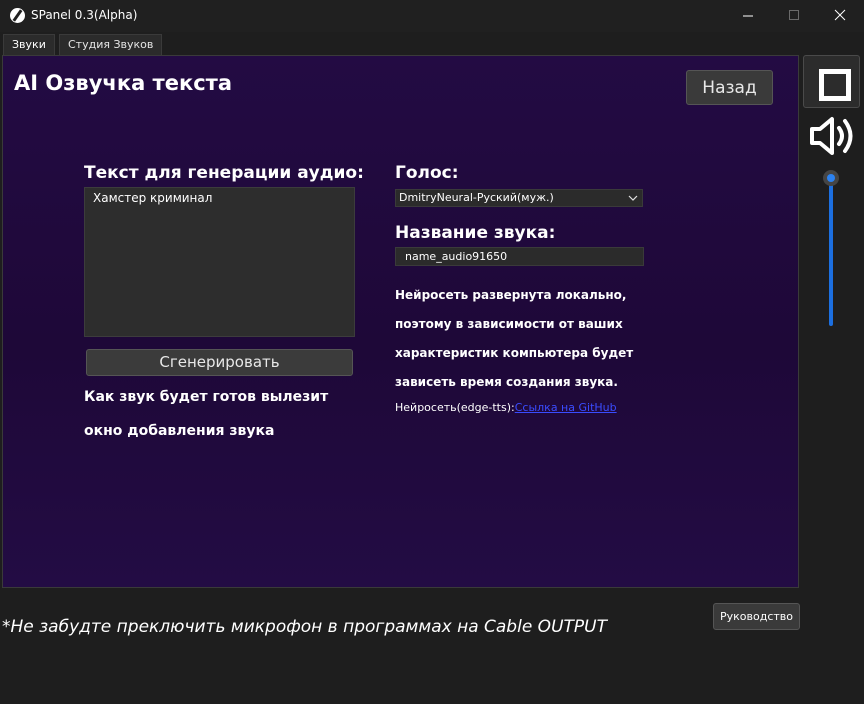  Describe the element at coordinates (427, 173) in the screenshot. I see `voice-label: Голос:` at that location.